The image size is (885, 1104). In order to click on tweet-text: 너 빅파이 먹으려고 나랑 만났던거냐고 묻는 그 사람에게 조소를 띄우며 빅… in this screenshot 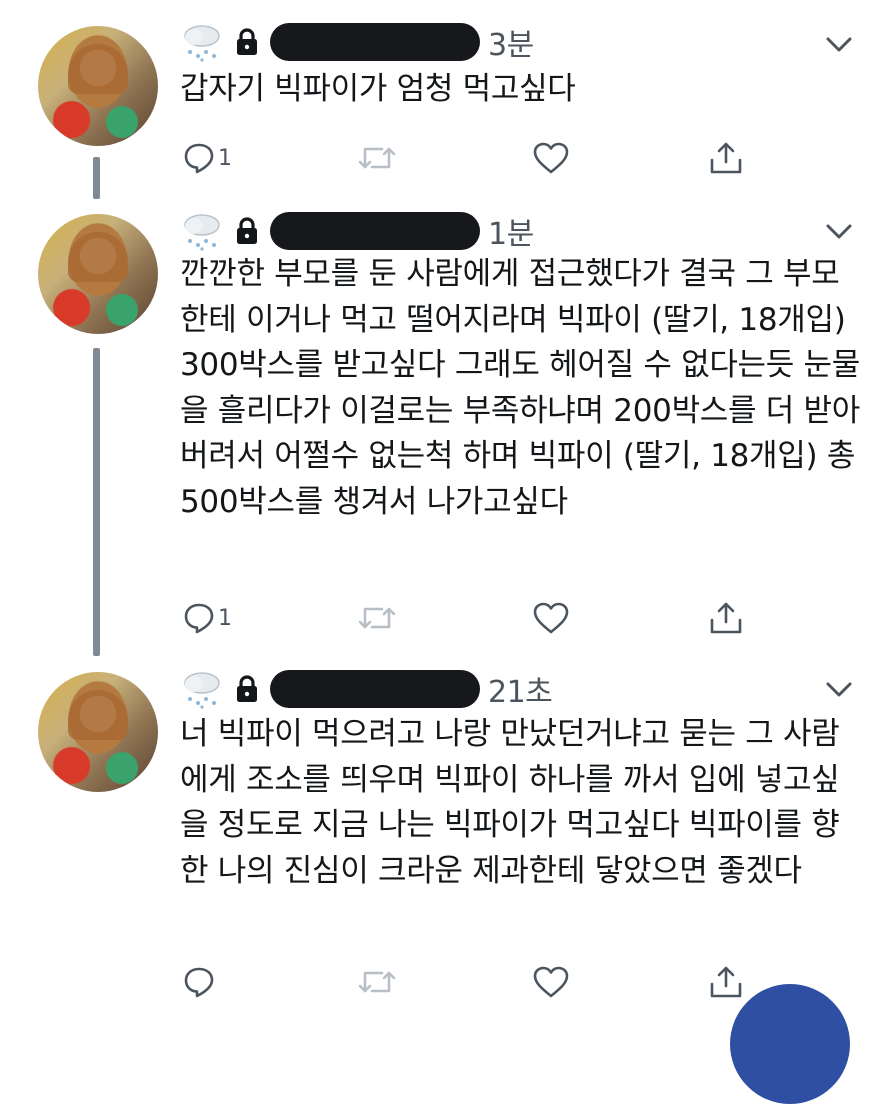, I will do `click(510, 802)`.